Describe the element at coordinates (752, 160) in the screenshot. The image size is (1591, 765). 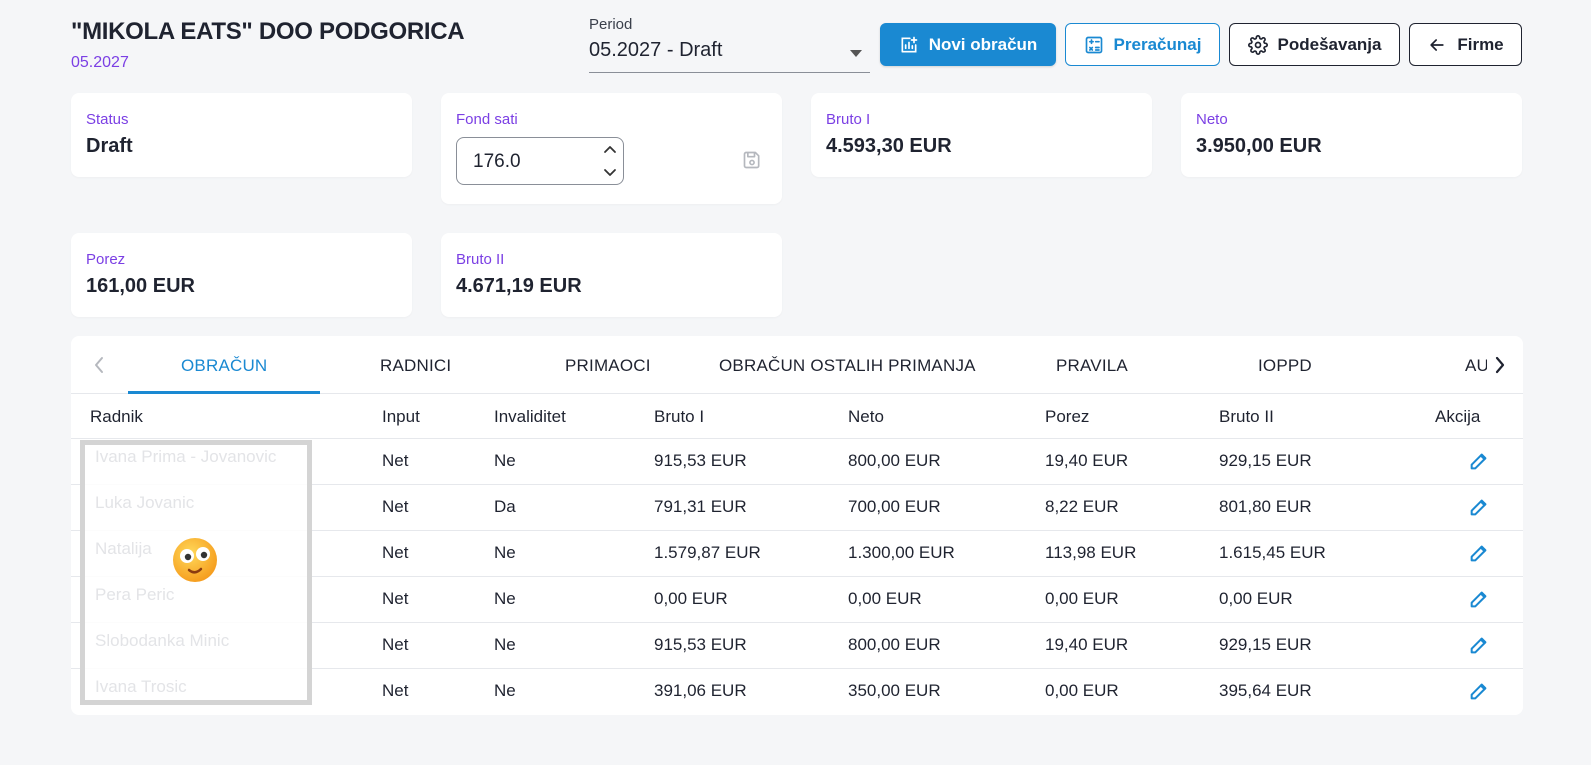
I see `floppy-disk-icon` at that location.